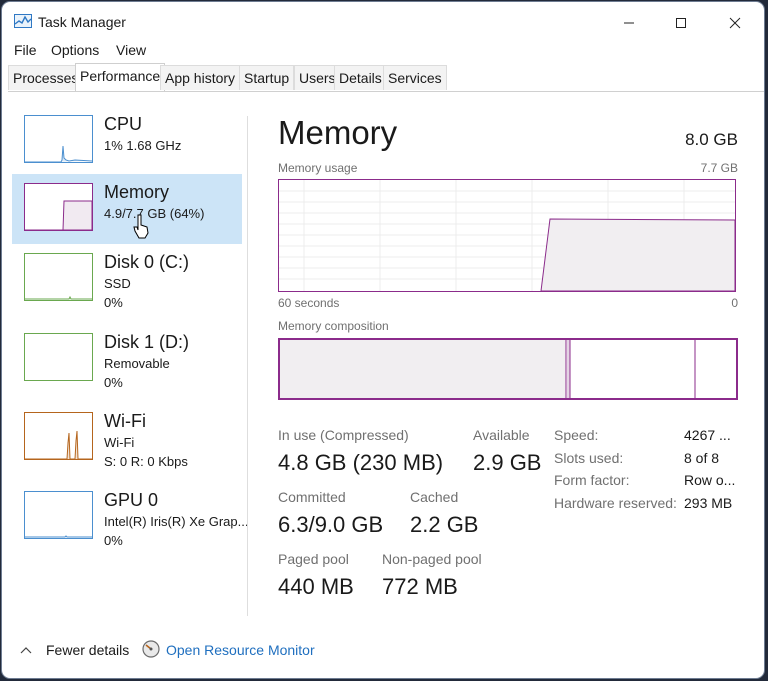 This screenshot has width=768, height=681. I want to click on sidebar-item-memory: Memory 4.9/7.7 GB (64%), so click(127, 209).